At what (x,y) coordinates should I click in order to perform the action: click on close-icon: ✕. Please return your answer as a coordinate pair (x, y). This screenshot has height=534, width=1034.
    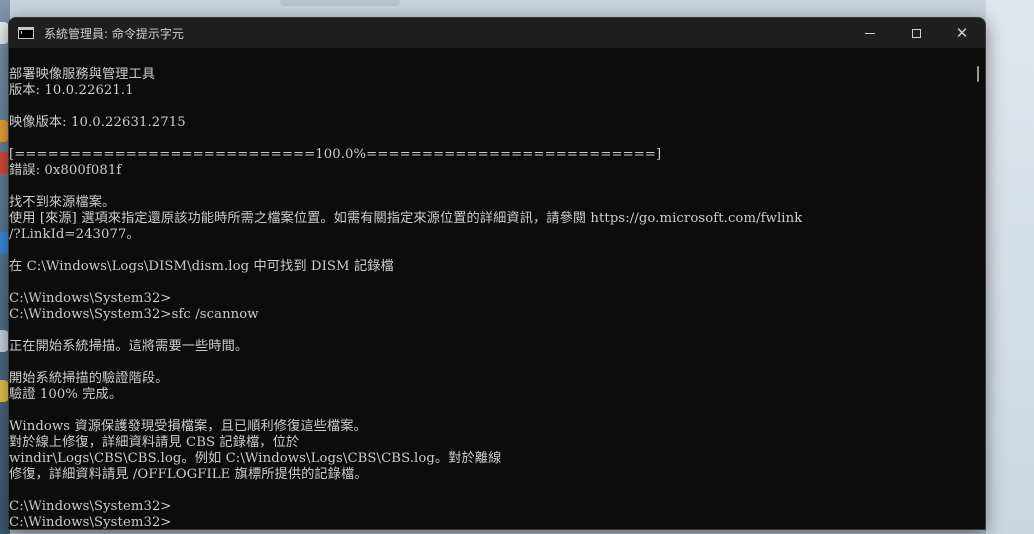
    Looking at the image, I should click on (962, 32).